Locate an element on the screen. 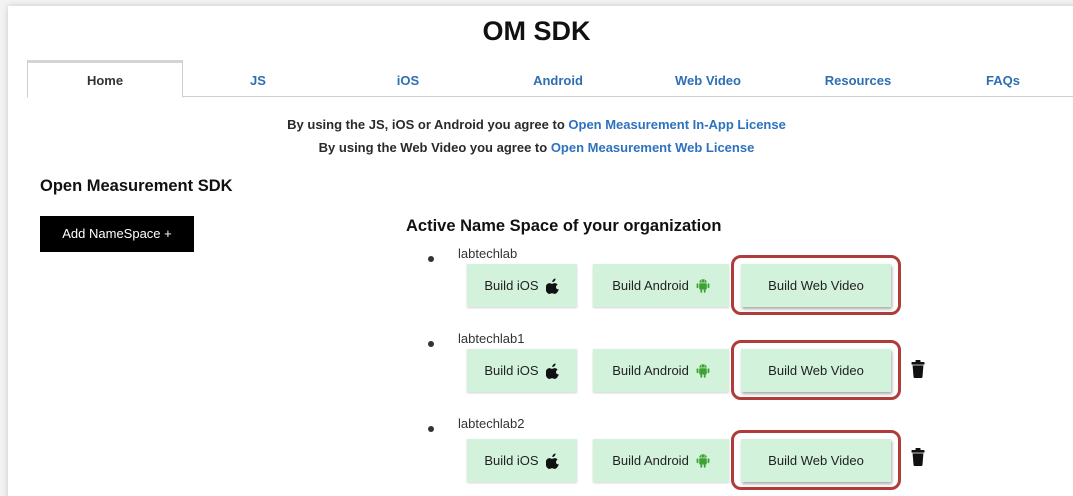  tab-web-video: Web Video is located at coordinates (708, 80).